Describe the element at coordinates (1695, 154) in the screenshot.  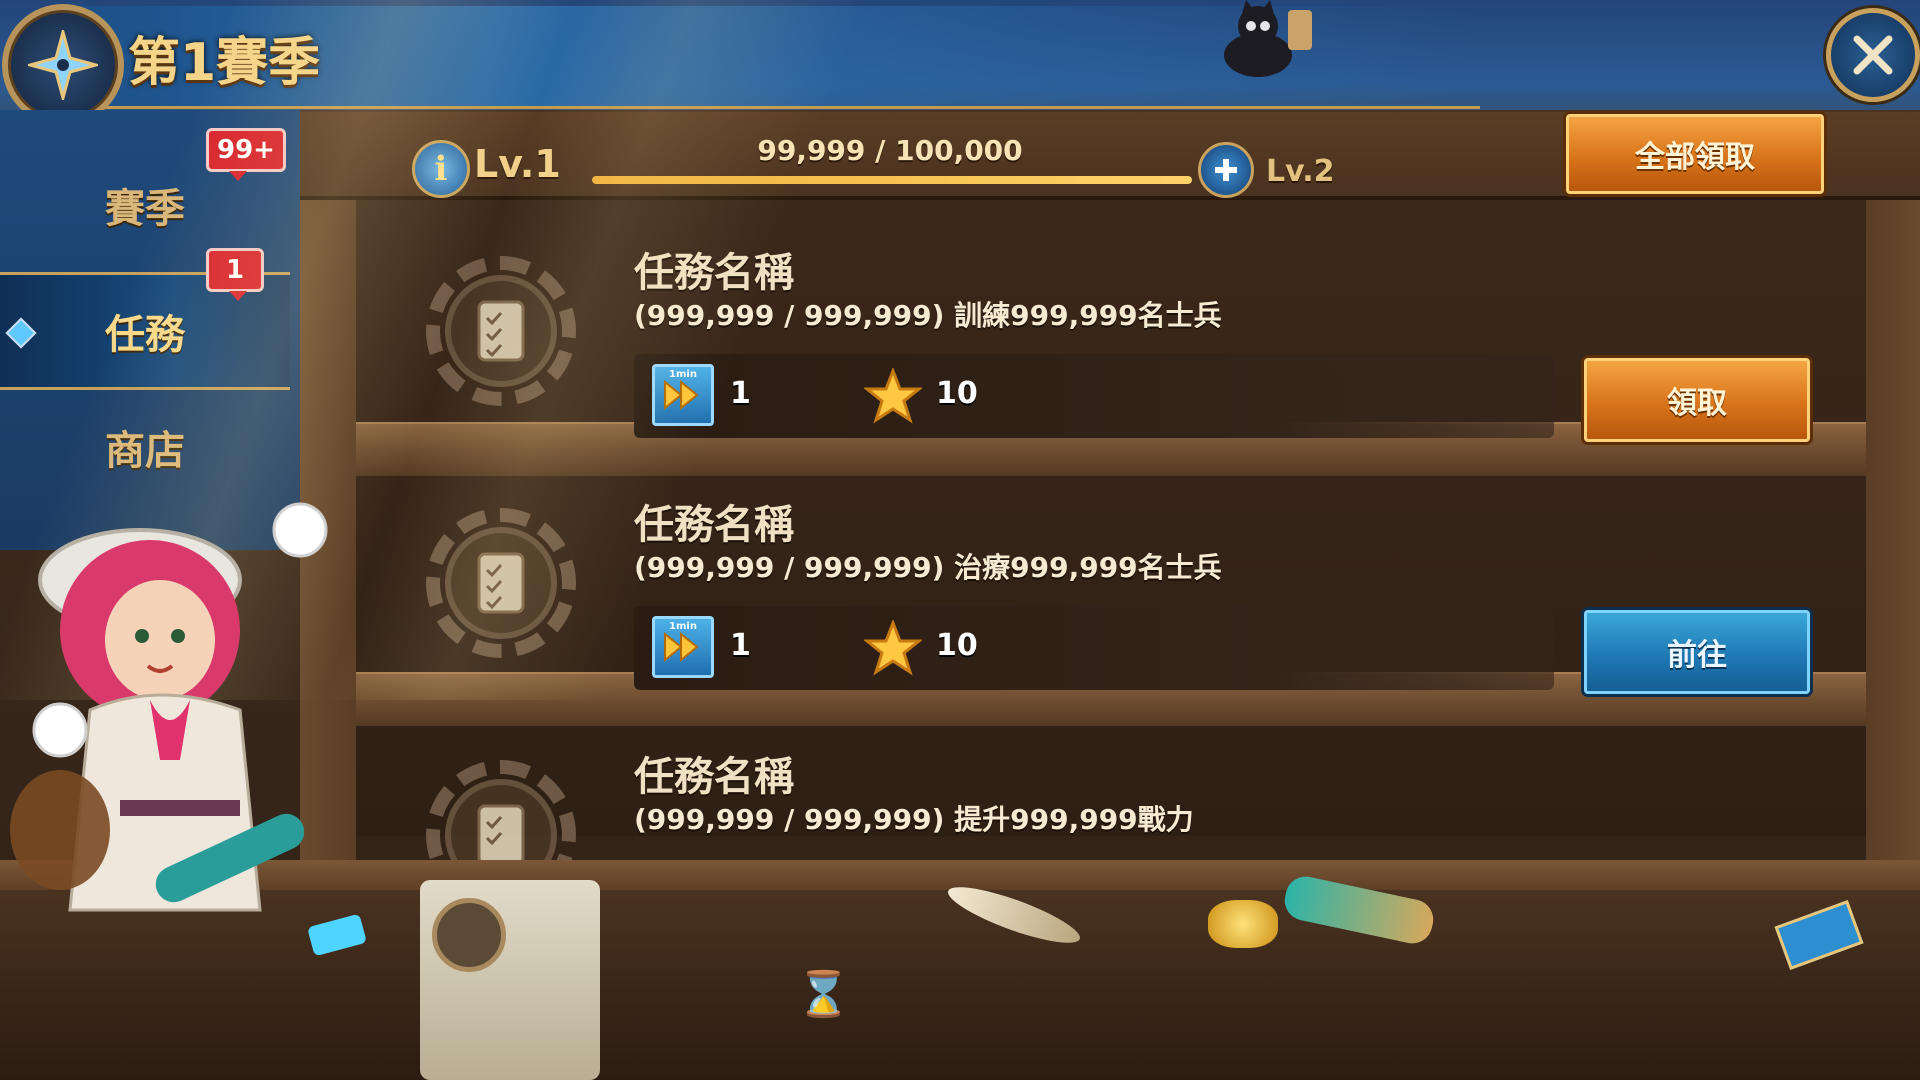
I see `claim-all-button: 全部領取` at that location.